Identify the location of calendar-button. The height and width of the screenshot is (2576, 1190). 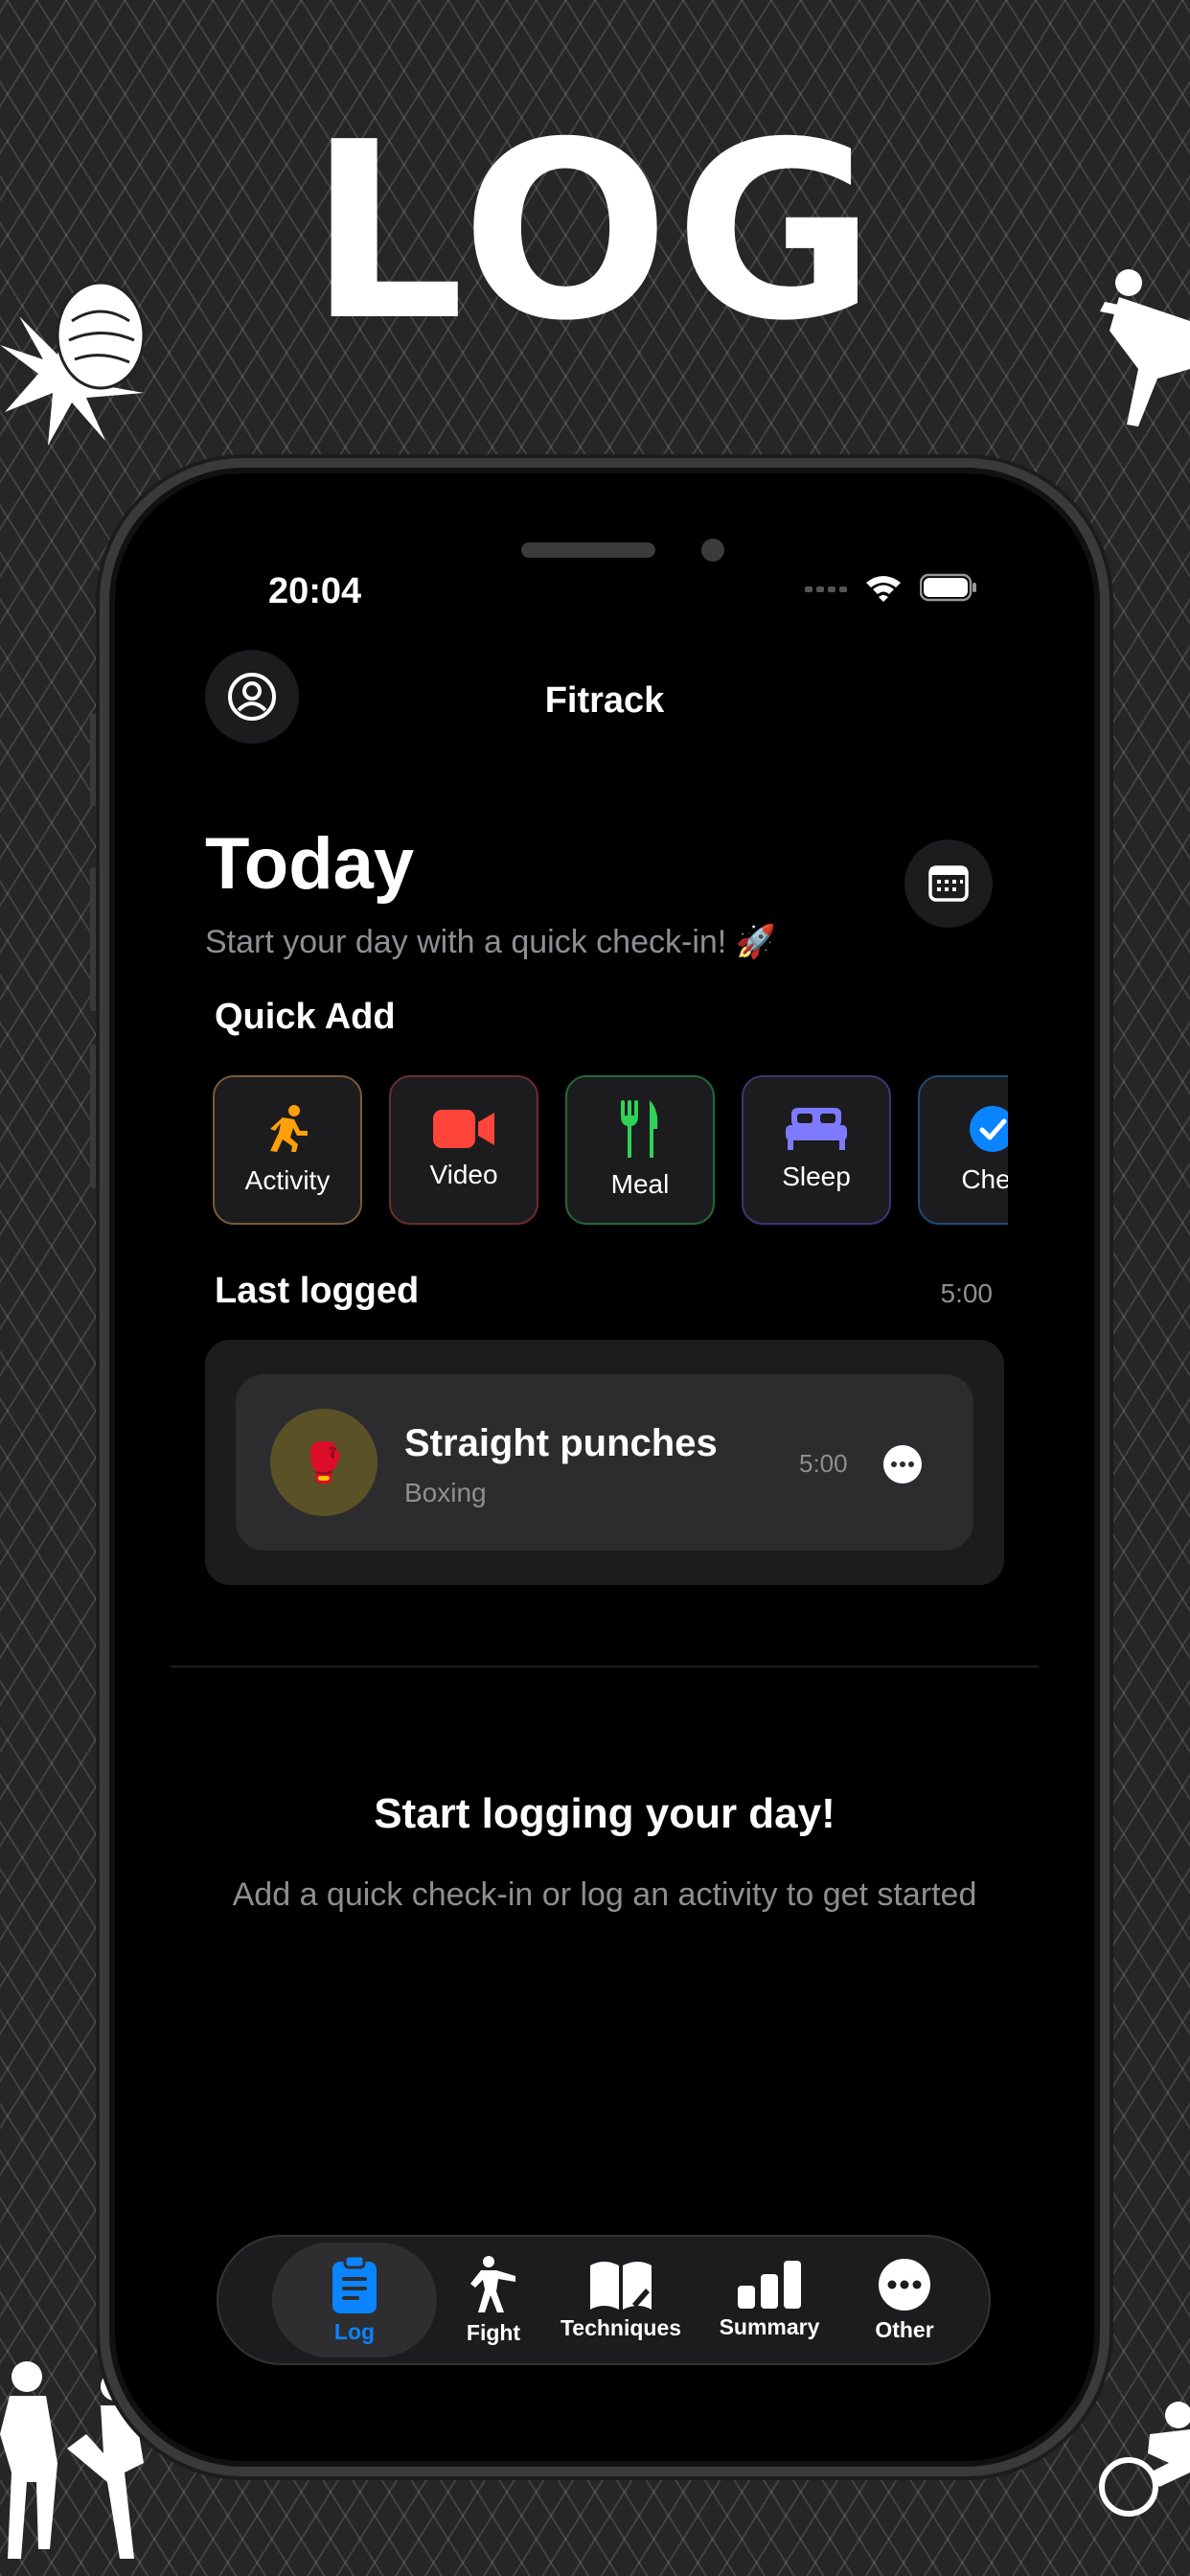
(949, 884).